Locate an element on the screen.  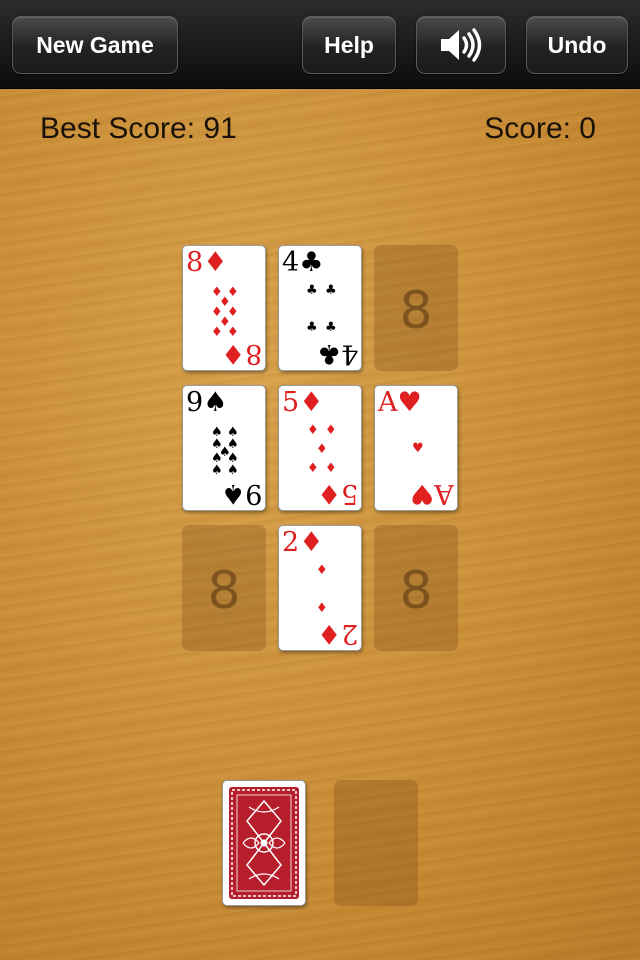
waste-pile-slot is located at coordinates (376, 843).